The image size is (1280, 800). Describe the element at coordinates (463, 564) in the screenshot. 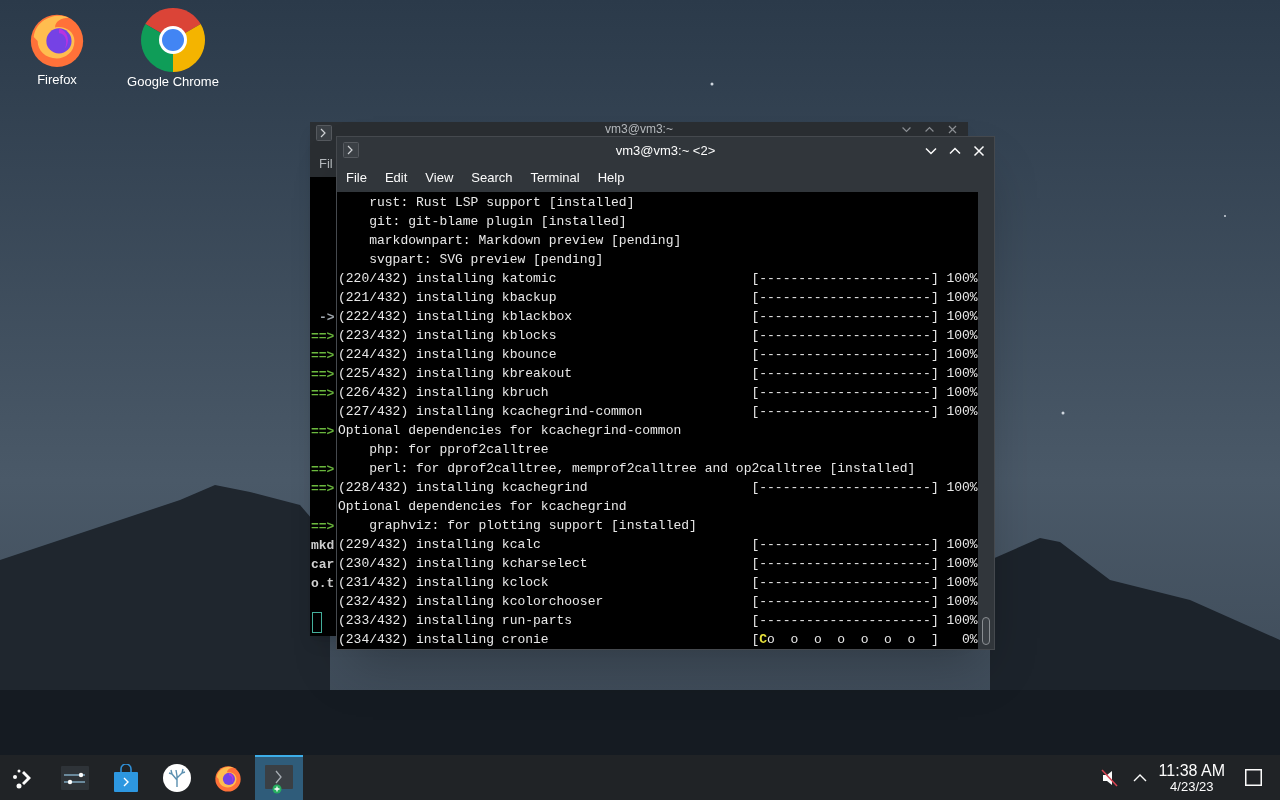

I see `terminal-line: (230/432) installing kcharselect` at that location.